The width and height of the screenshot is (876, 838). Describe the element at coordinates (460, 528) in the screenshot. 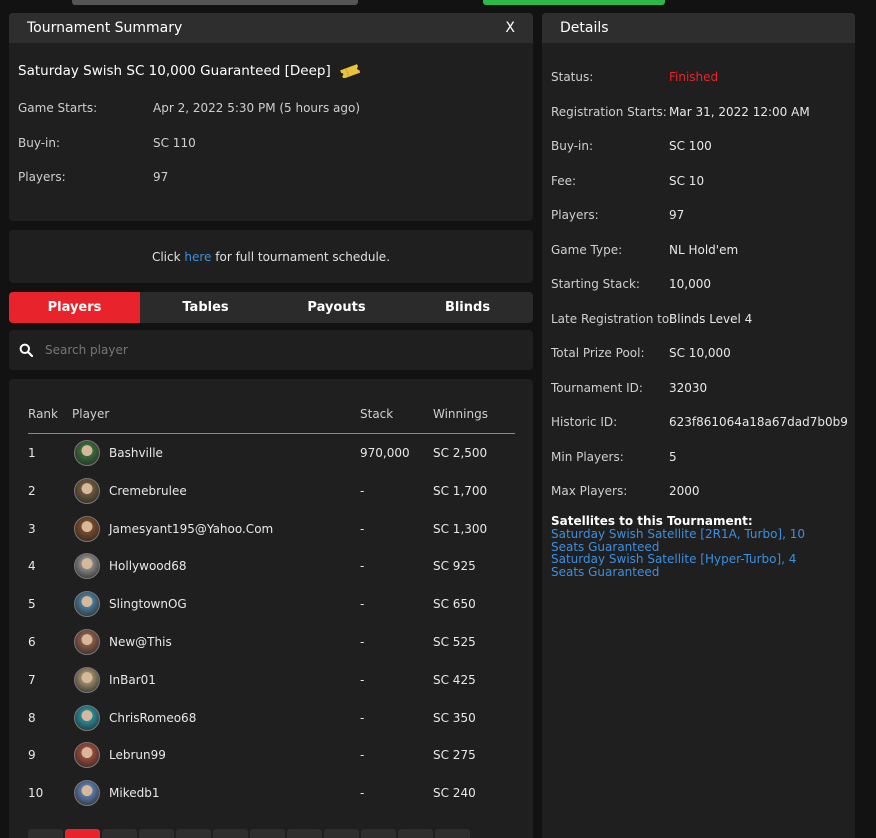

I see `row-winnings: SC 1,300` at that location.